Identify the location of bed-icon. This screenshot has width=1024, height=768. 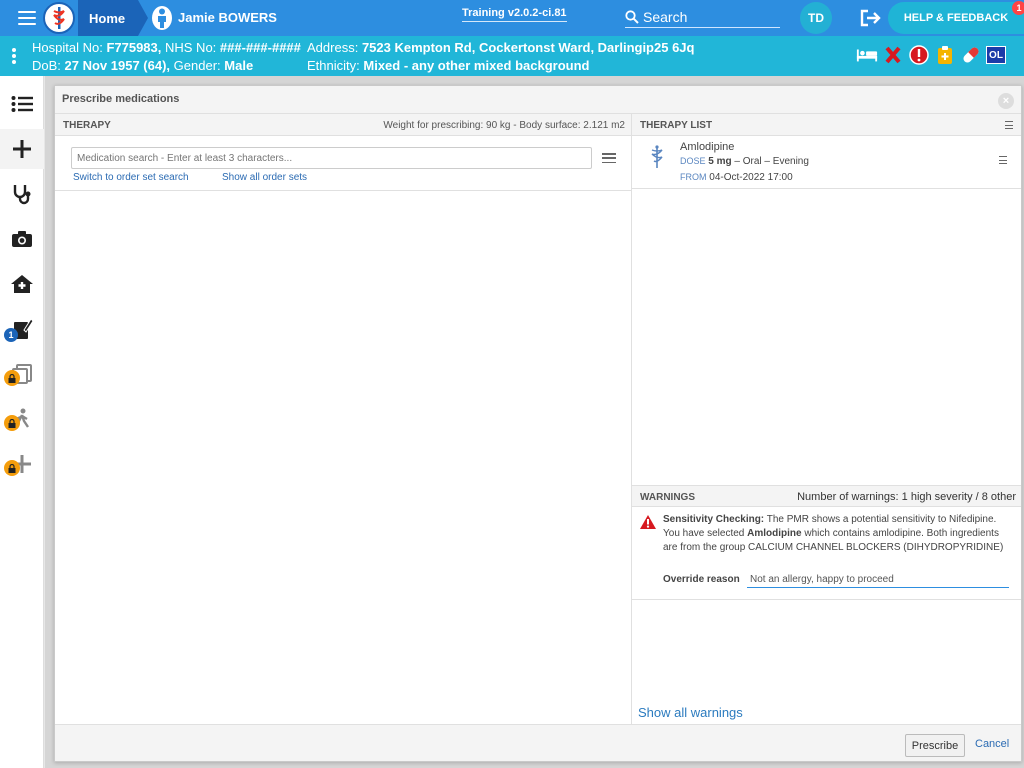
(867, 55).